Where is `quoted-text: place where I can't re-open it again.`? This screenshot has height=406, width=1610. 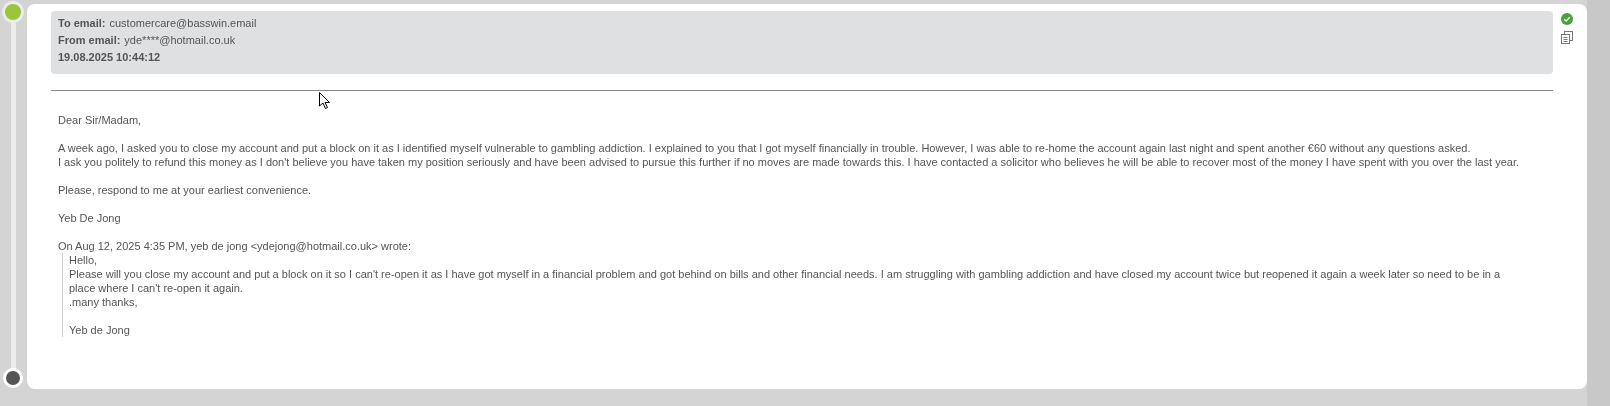 quoted-text: place where I can't re-open it again. is located at coordinates (156, 288).